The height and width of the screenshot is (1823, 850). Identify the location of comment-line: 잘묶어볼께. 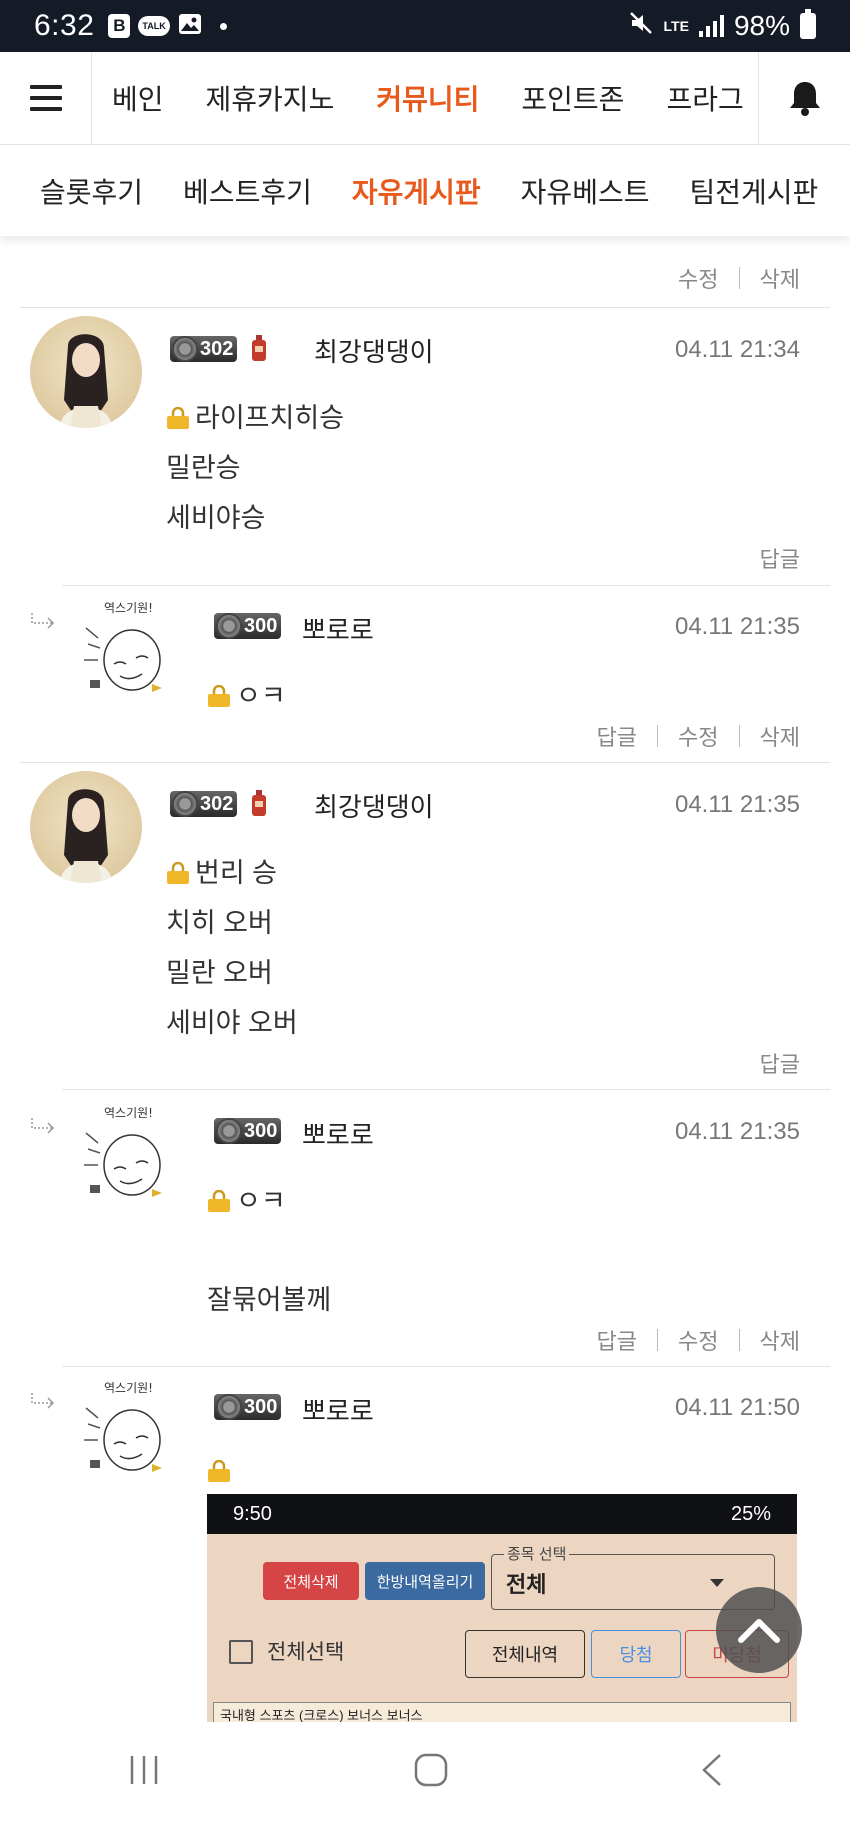
(269, 1300).